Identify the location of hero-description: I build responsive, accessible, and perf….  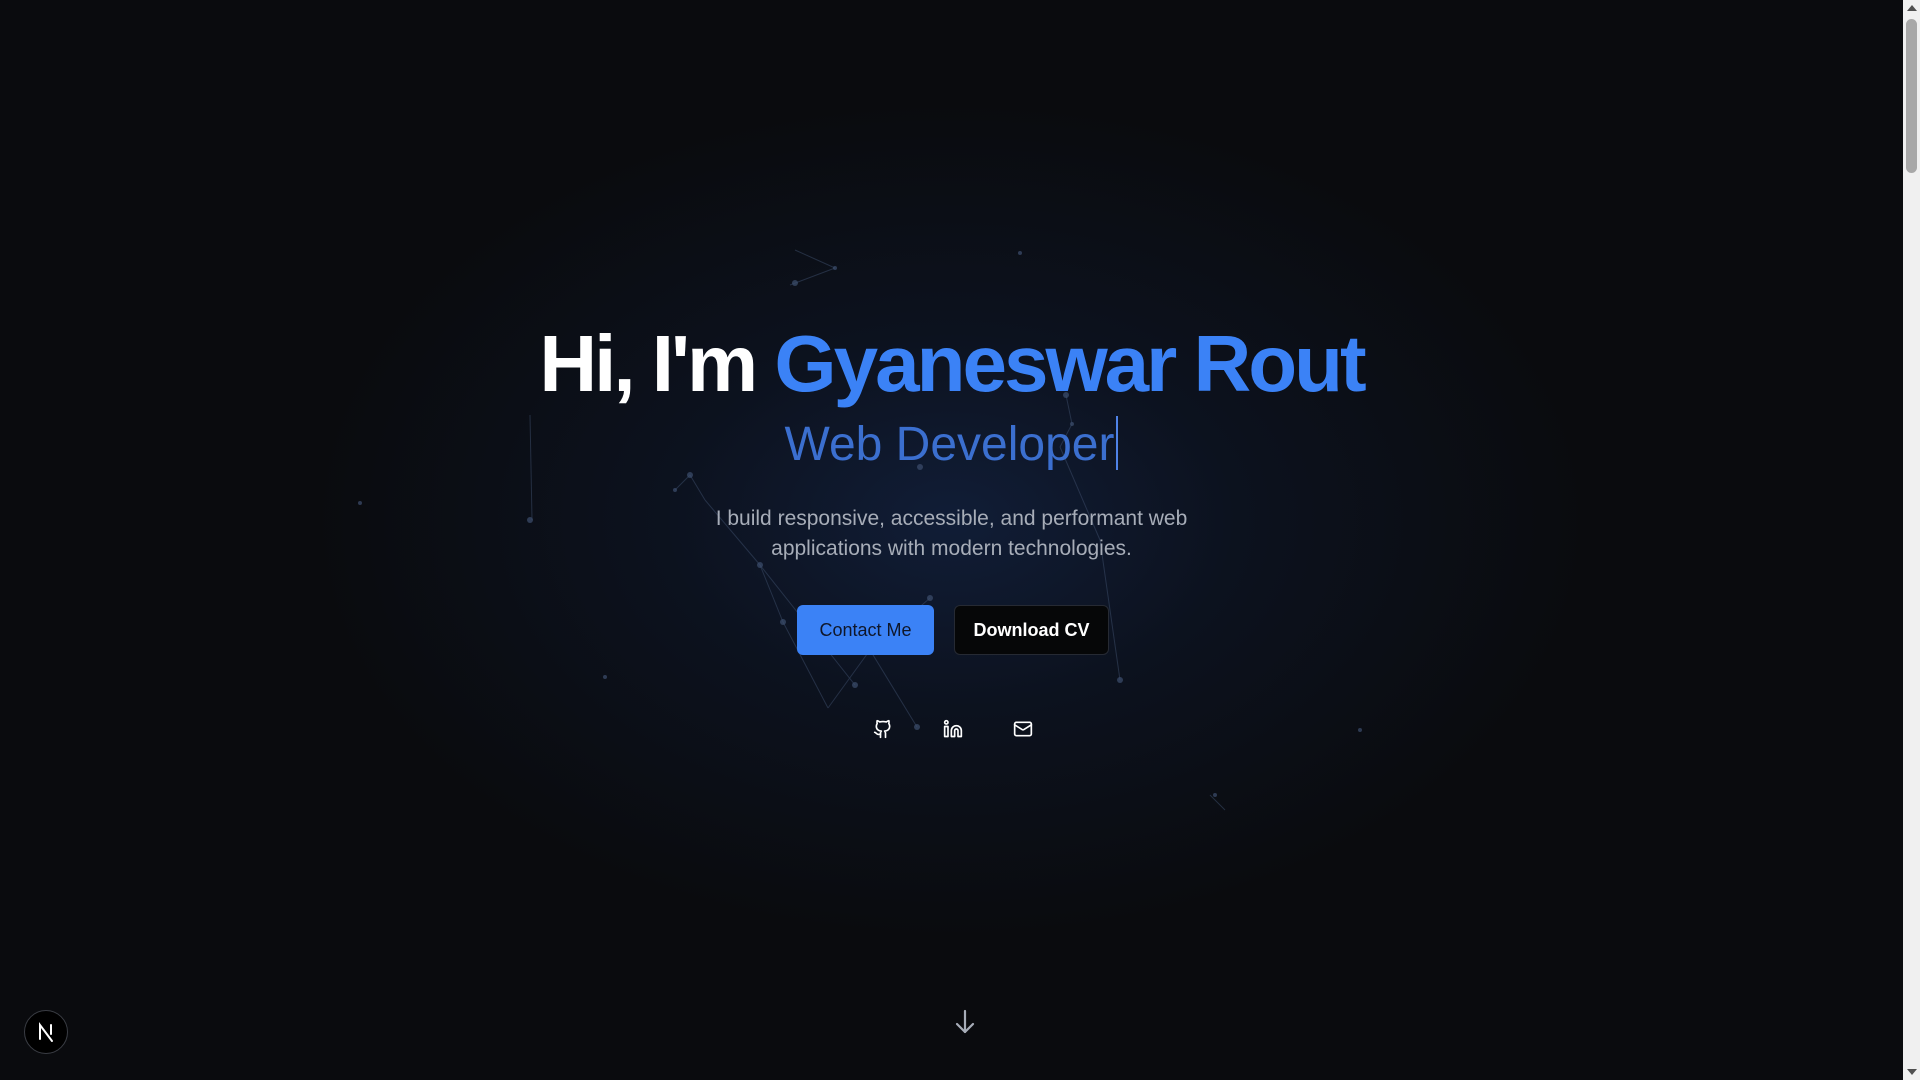
(951, 533).